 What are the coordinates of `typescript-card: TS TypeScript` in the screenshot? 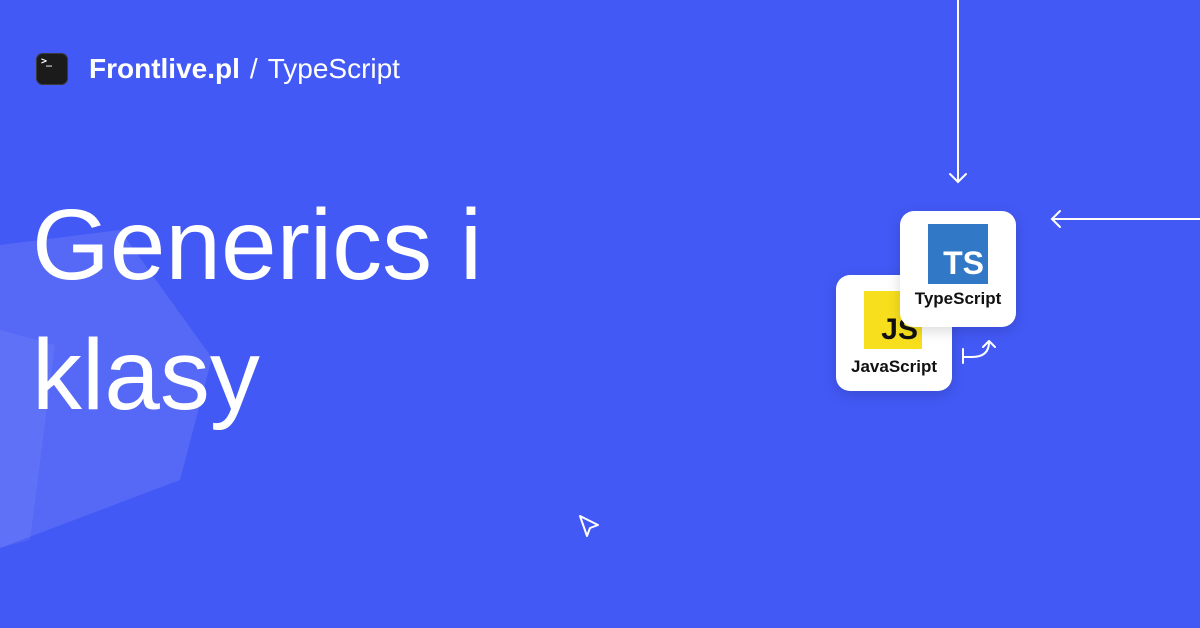 It's located at (958, 269).